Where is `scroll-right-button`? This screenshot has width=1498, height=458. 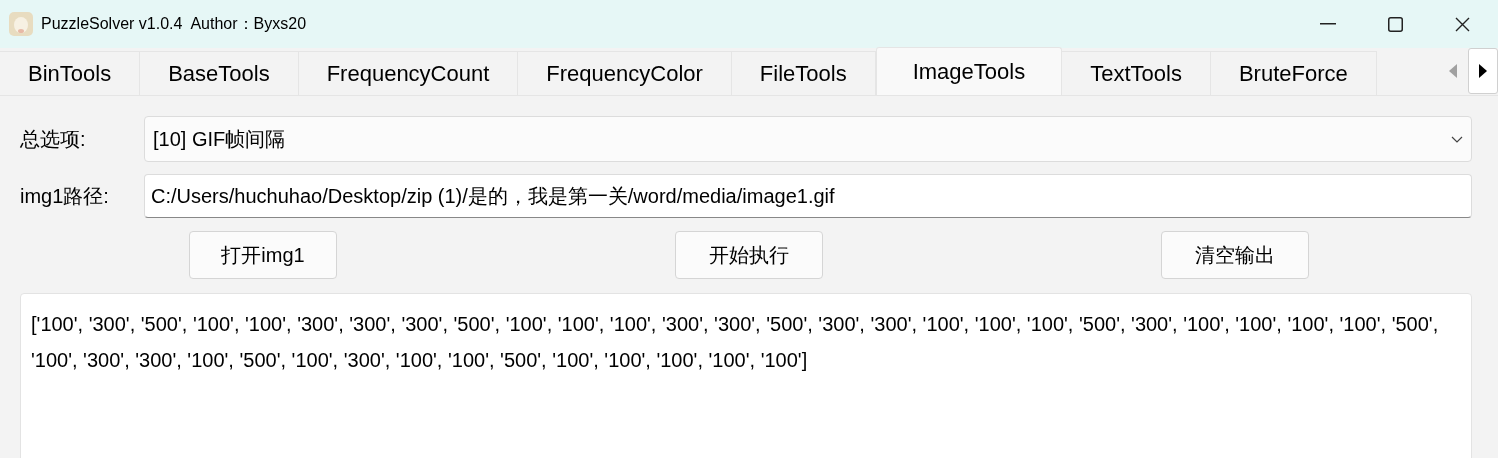 scroll-right-button is located at coordinates (1483, 71).